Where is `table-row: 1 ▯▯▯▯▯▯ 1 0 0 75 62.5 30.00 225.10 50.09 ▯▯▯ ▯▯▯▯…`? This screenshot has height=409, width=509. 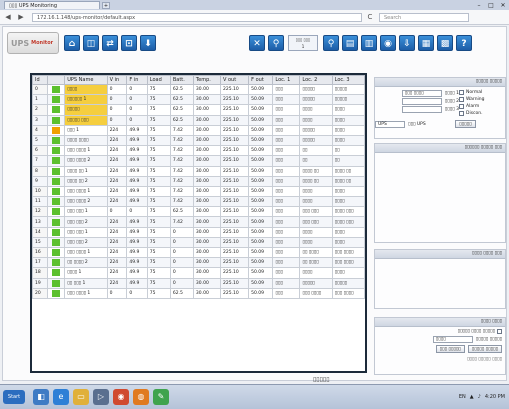
table-row: 1 ▯▯▯▯▯▯ 1 0 0 75 62.5 30.00 225.10 50.09 ▯▯▯ ▯▯▯▯… is located at coordinates (198, 100).